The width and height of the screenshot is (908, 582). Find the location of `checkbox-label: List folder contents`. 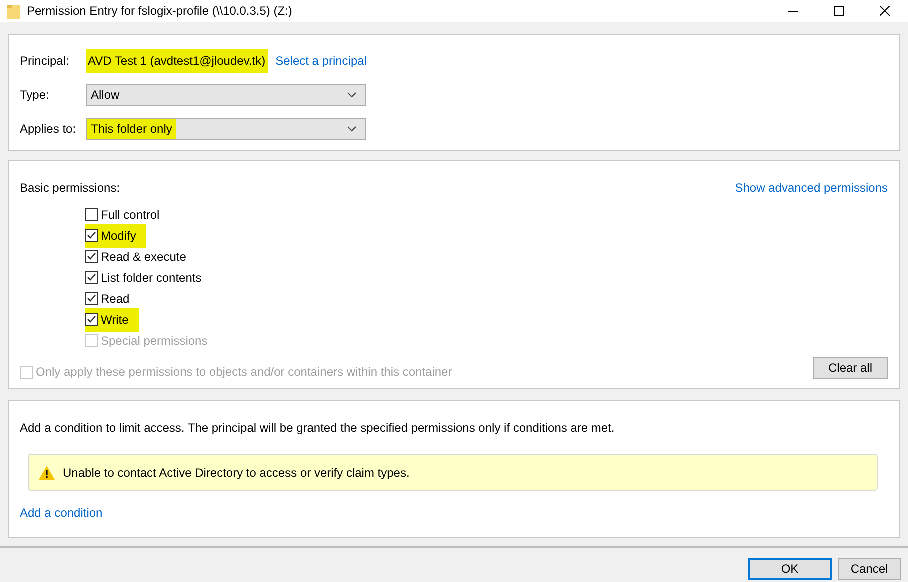

checkbox-label: List folder contents is located at coordinates (151, 278).